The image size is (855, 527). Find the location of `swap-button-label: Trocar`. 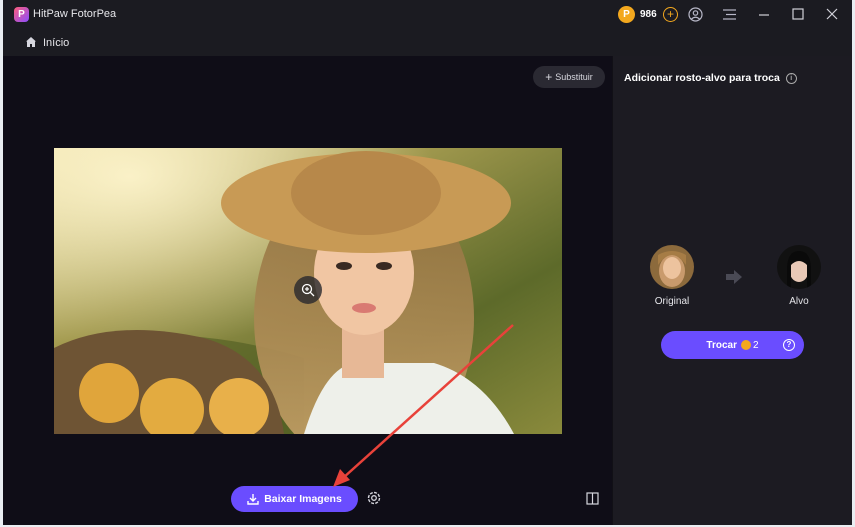

swap-button-label: Trocar is located at coordinates (721, 345).